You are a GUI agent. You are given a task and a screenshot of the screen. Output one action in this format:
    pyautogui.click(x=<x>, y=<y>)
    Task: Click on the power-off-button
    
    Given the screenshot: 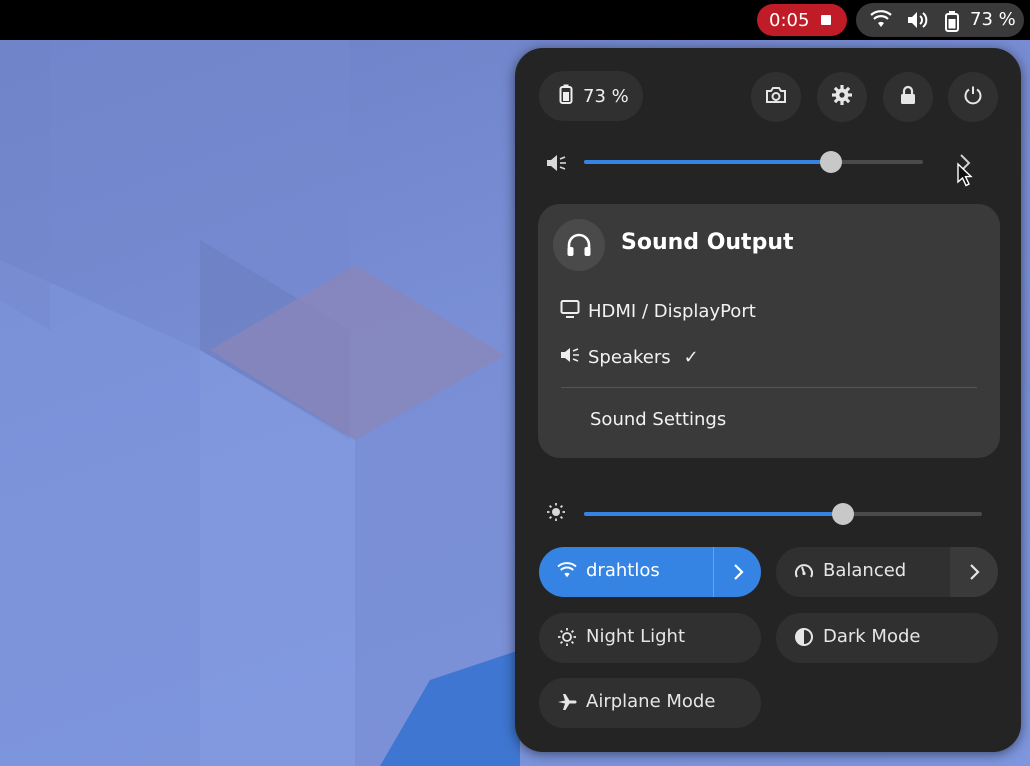 What is the action you would take?
    pyautogui.click(x=973, y=97)
    